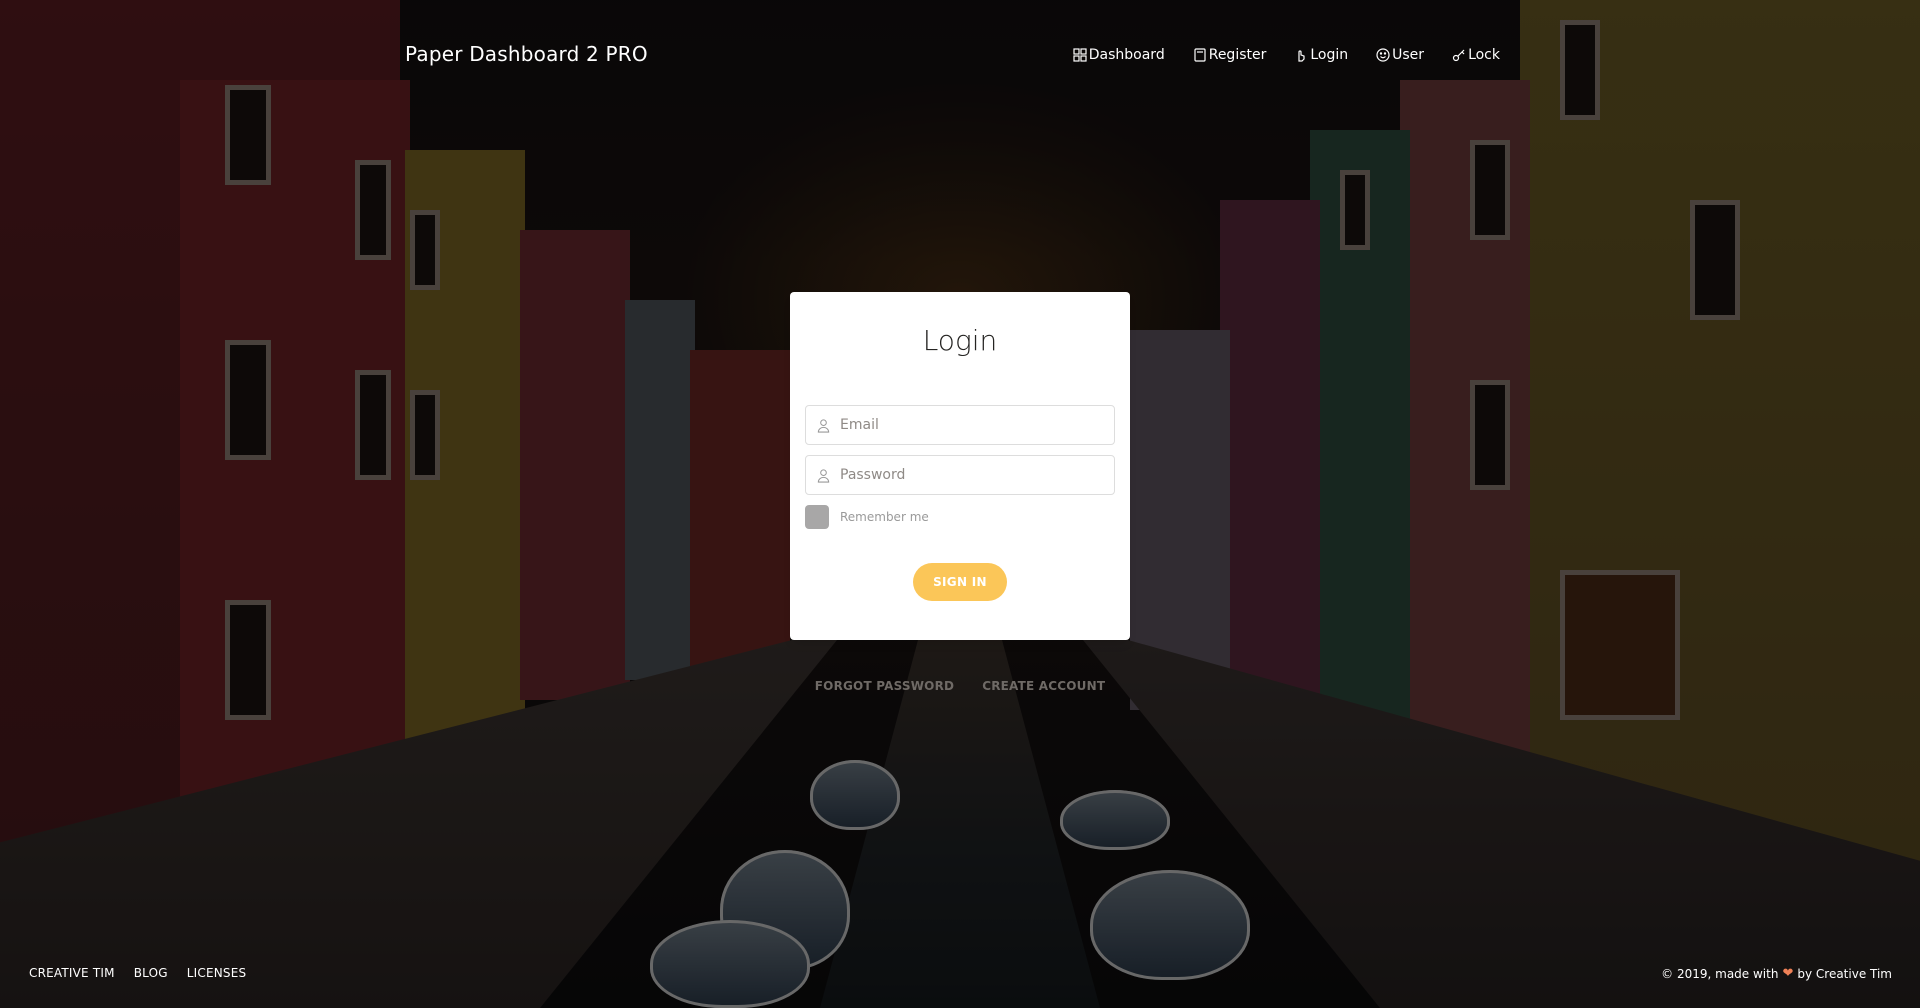 The image size is (1920, 1008). Describe the element at coordinates (1237, 55) in the screenshot. I see `nav-item-label: Register` at that location.